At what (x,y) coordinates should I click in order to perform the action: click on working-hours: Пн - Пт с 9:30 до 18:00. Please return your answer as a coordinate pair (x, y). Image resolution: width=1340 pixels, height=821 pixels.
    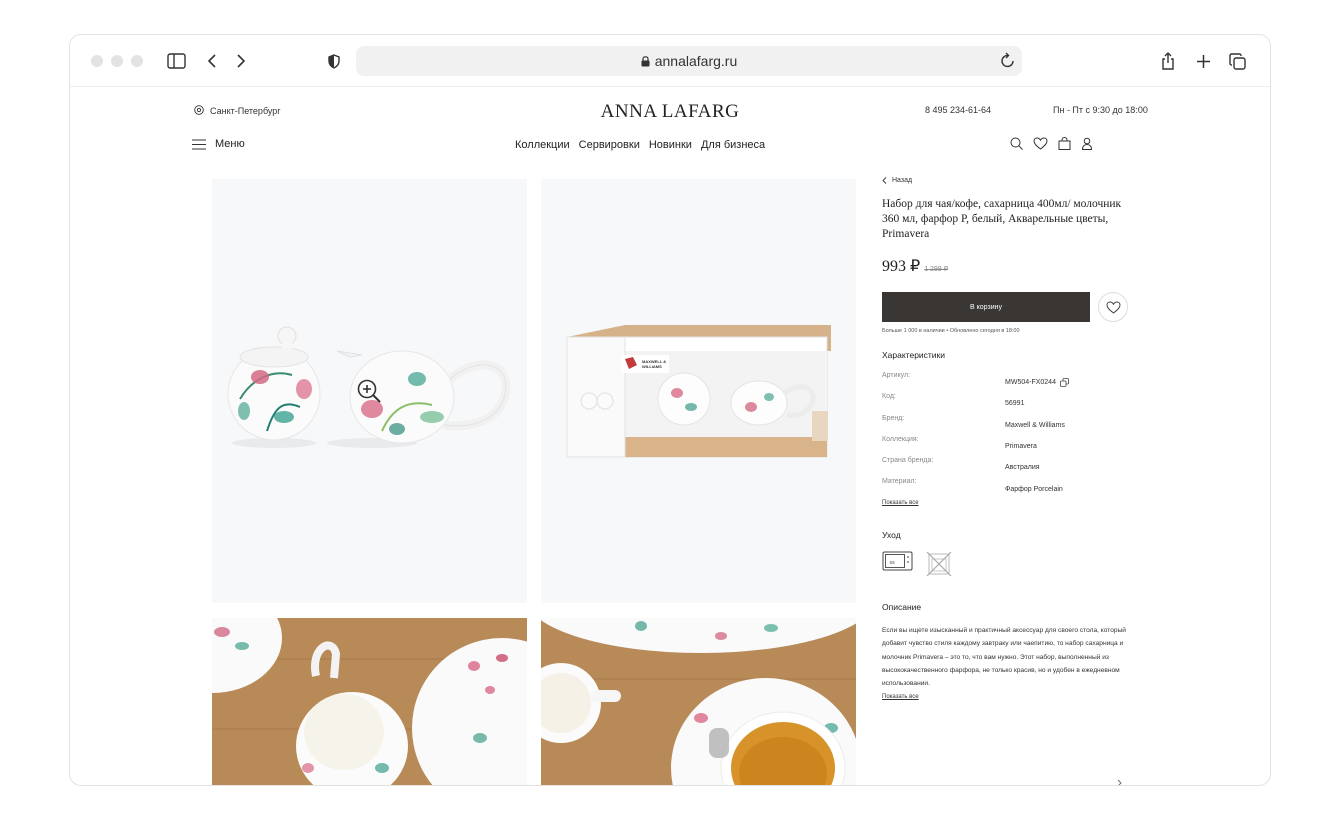
    Looking at the image, I should click on (1100, 110).